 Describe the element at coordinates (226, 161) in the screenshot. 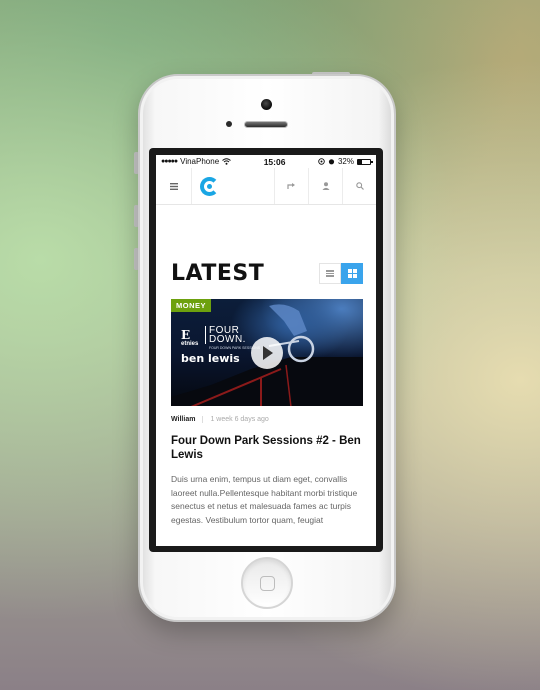

I see `wifi-icon` at that location.